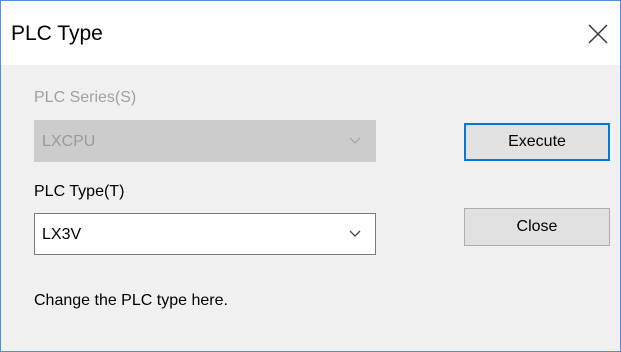 Image resolution: width=621 pixels, height=352 pixels. What do you see at coordinates (85, 97) in the screenshot?
I see `plc-series-label: PLC Series(S)` at bounding box center [85, 97].